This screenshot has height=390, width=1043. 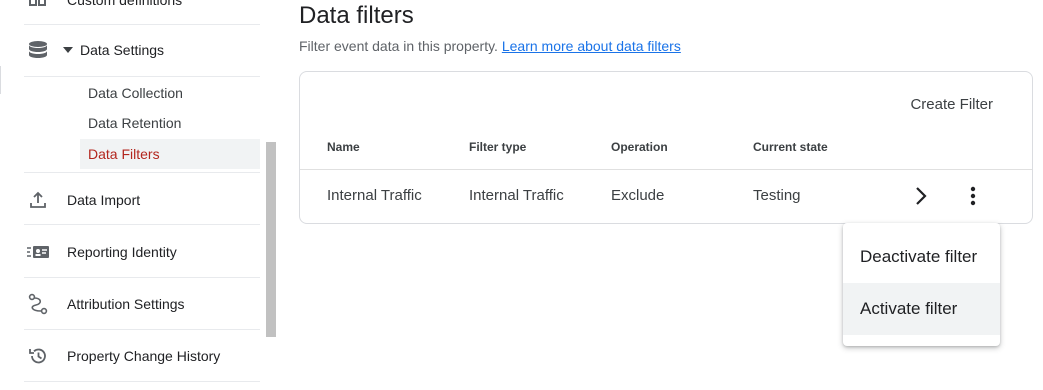 What do you see at coordinates (921, 257) in the screenshot?
I see `menu-item-deactivate-filter: Deactivate filter` at bounding box center [921, 257].